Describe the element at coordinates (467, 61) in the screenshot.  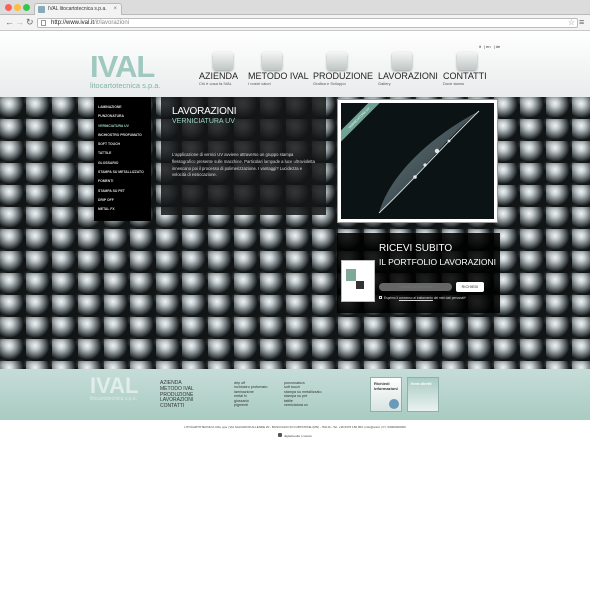
I see `contact-icon` at that location.